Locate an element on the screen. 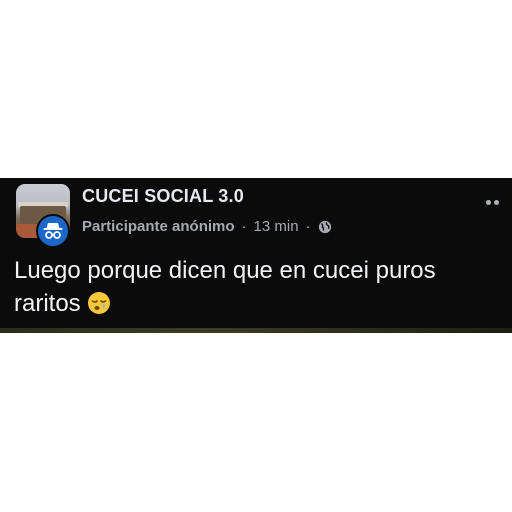 Image resolution: width=512 pixels, height=512 pixels. anonymous-avatar-icon is located at coordinates (53, 231).